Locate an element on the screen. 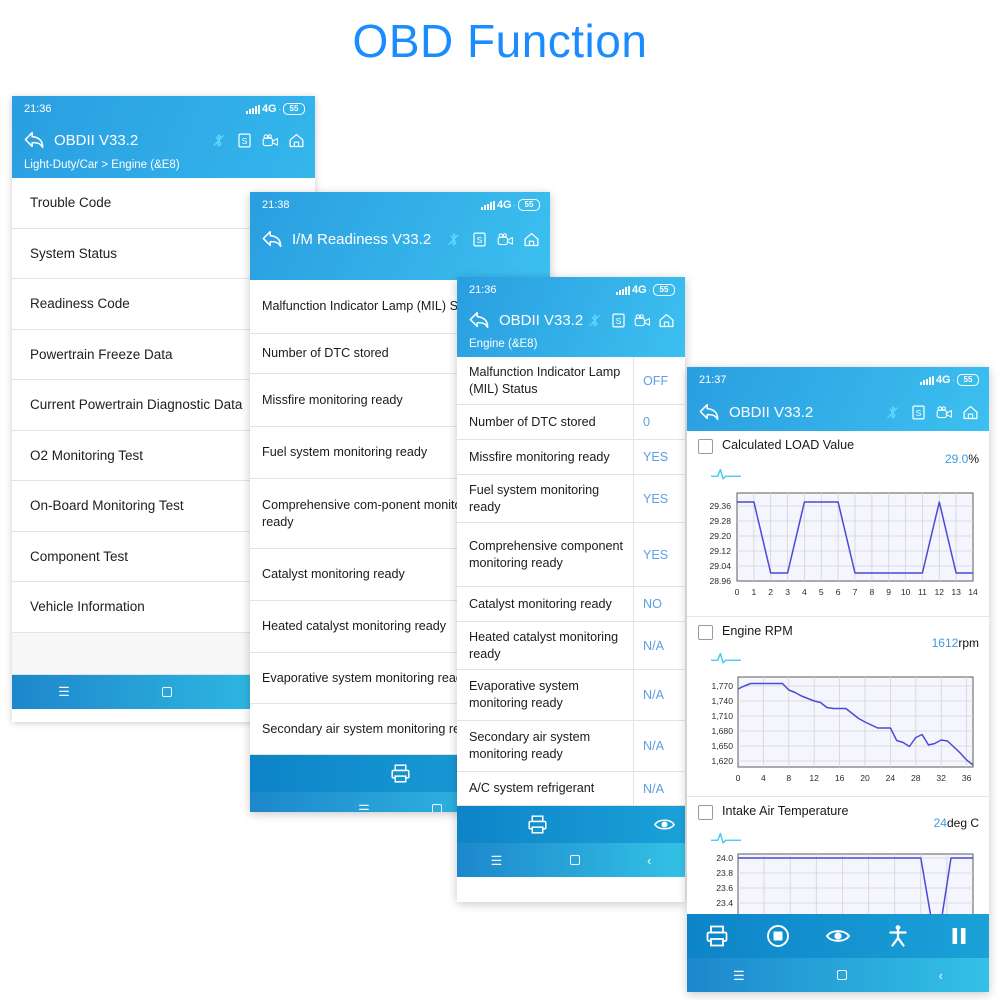  table-row: Evaporative system monitoring ready N/A is located at coordinates (571, 695).